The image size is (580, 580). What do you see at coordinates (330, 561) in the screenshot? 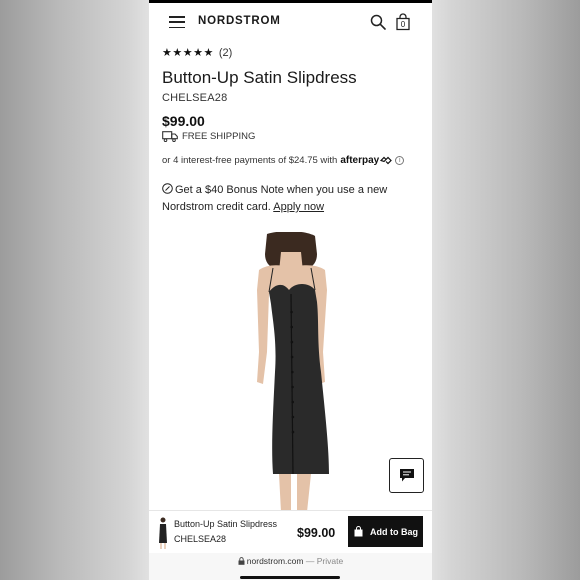
I see `private-mode-label: Private` at bounding box center [330, 561].